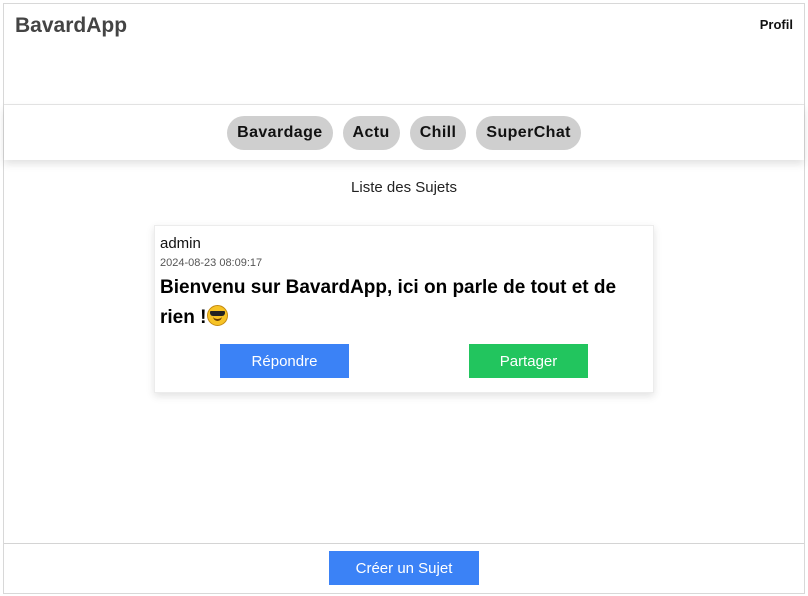 Image resolution: width=808 pixels, height=596 pixels. I want to click on category-chip-bavardage: Bavardage, so click(280, 132).